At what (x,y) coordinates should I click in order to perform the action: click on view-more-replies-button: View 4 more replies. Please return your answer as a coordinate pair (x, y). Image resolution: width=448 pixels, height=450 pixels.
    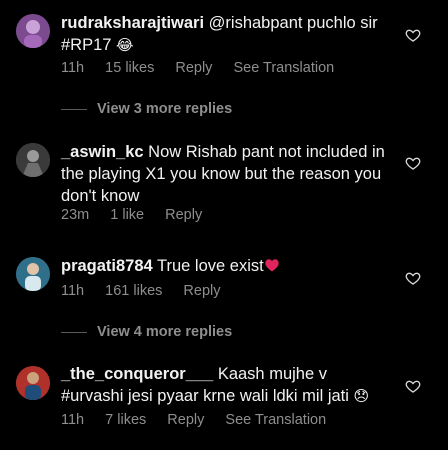
    Looking at the image, I should click on (146, 332).